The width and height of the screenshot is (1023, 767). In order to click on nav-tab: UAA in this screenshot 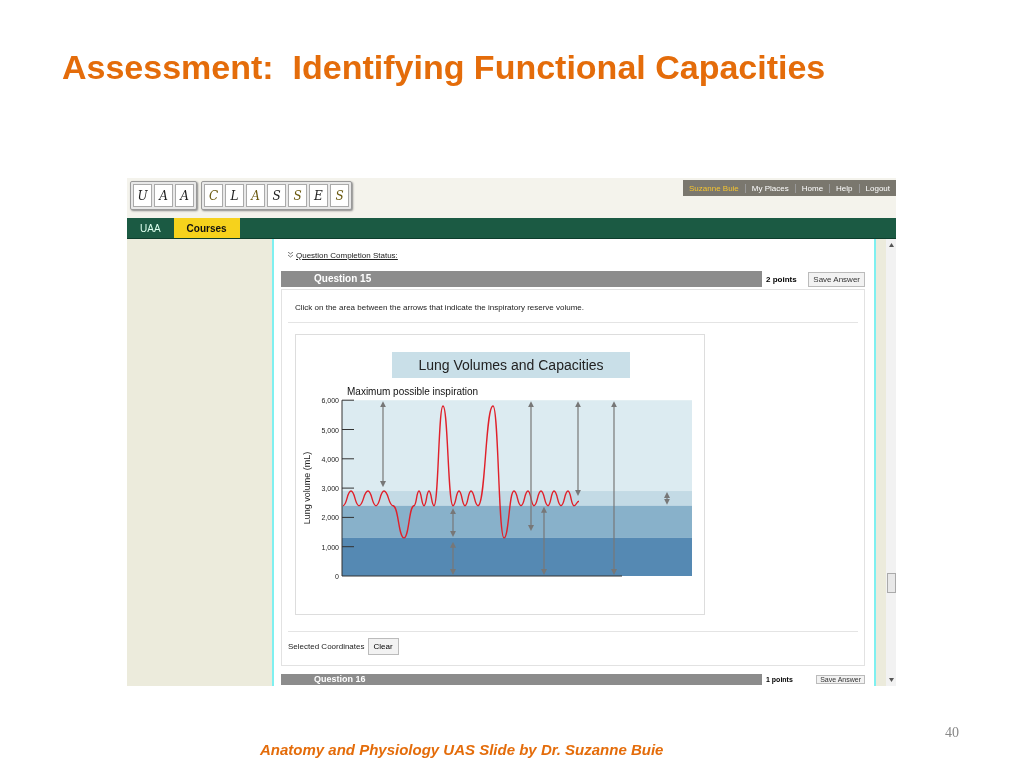, I will do `click(150, 228)`.